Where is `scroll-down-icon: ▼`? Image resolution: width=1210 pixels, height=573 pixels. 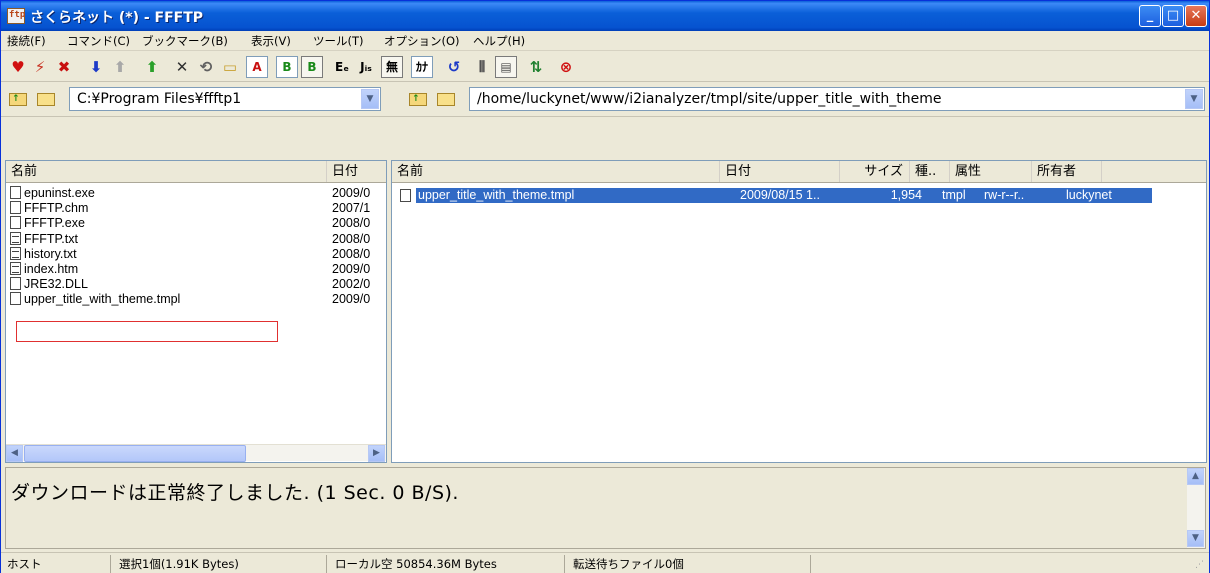 scroll-down-icon: ▼ is located at coordinates (1195, 538).